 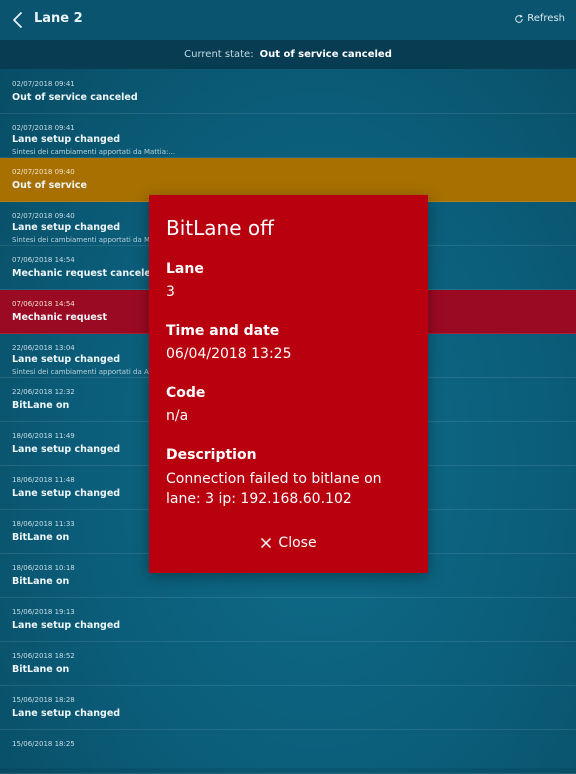 What do you see at coordinates (59, 317) in the screenshot?
I see `event-title: Mechanic request` at bounding box center [59, 317].